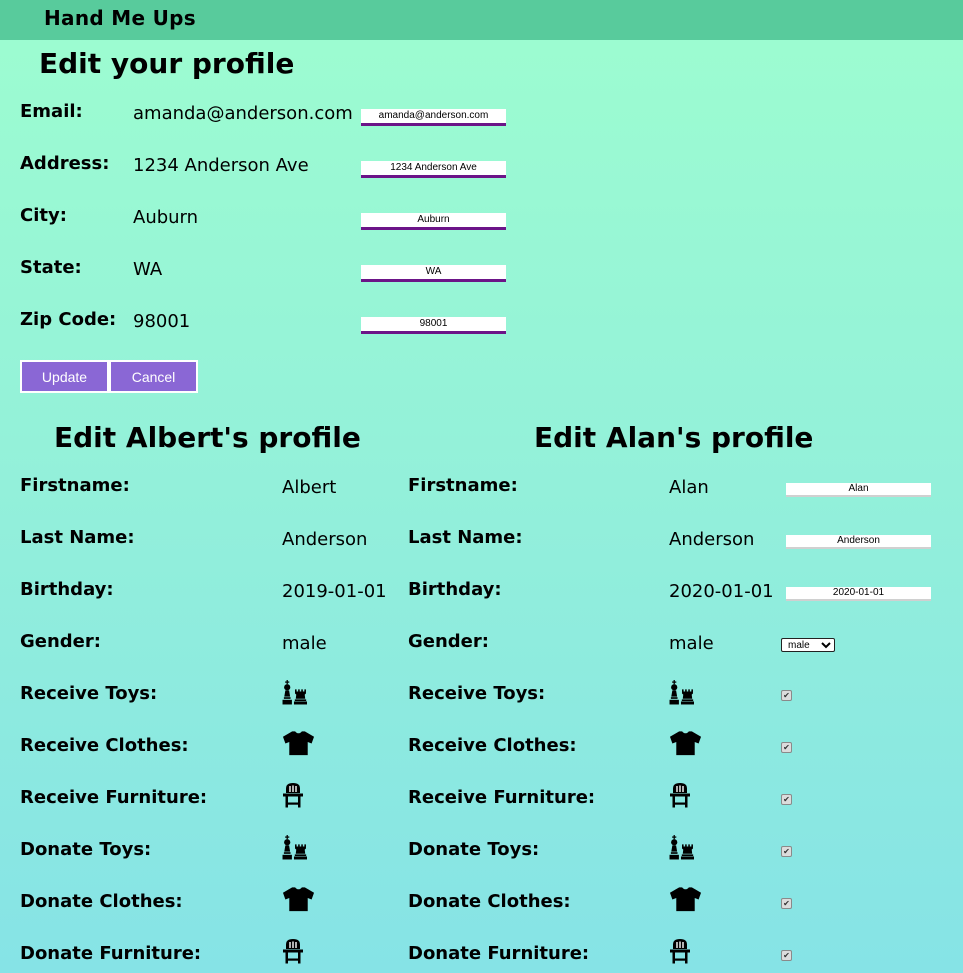 Image resolution: width=963 pixels, height=973 pixels. I want to click on address-label: Address:, so click(65, 163).